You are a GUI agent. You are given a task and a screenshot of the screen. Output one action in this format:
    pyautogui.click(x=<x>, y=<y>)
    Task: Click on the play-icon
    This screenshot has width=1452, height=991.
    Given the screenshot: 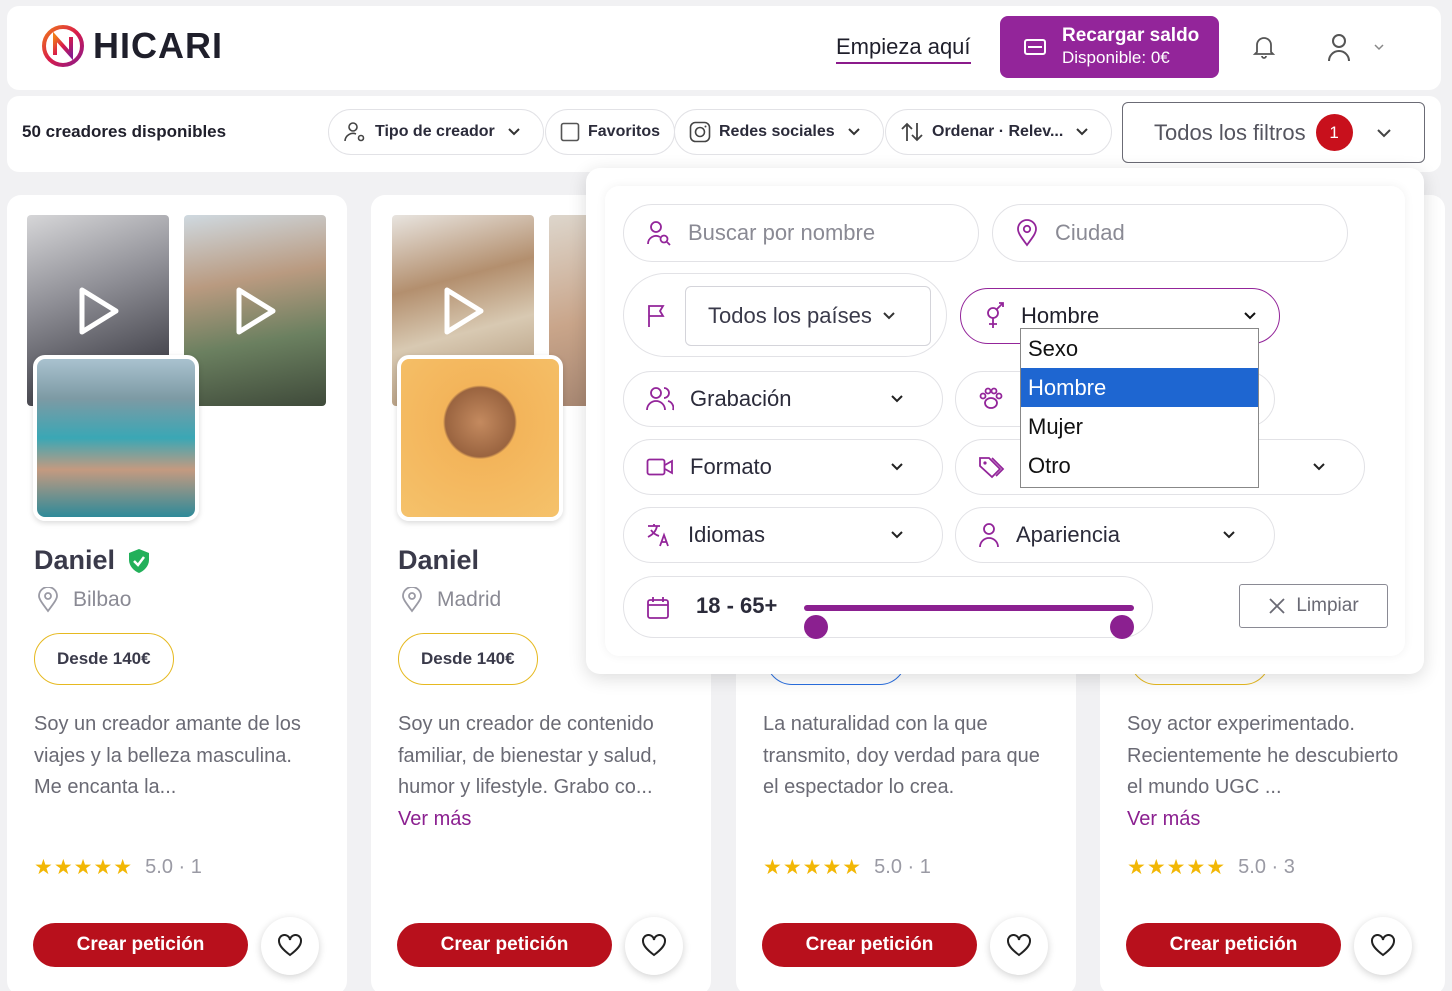 What is the action you would take?
    pyautogui.click(x=464, y=310)
    